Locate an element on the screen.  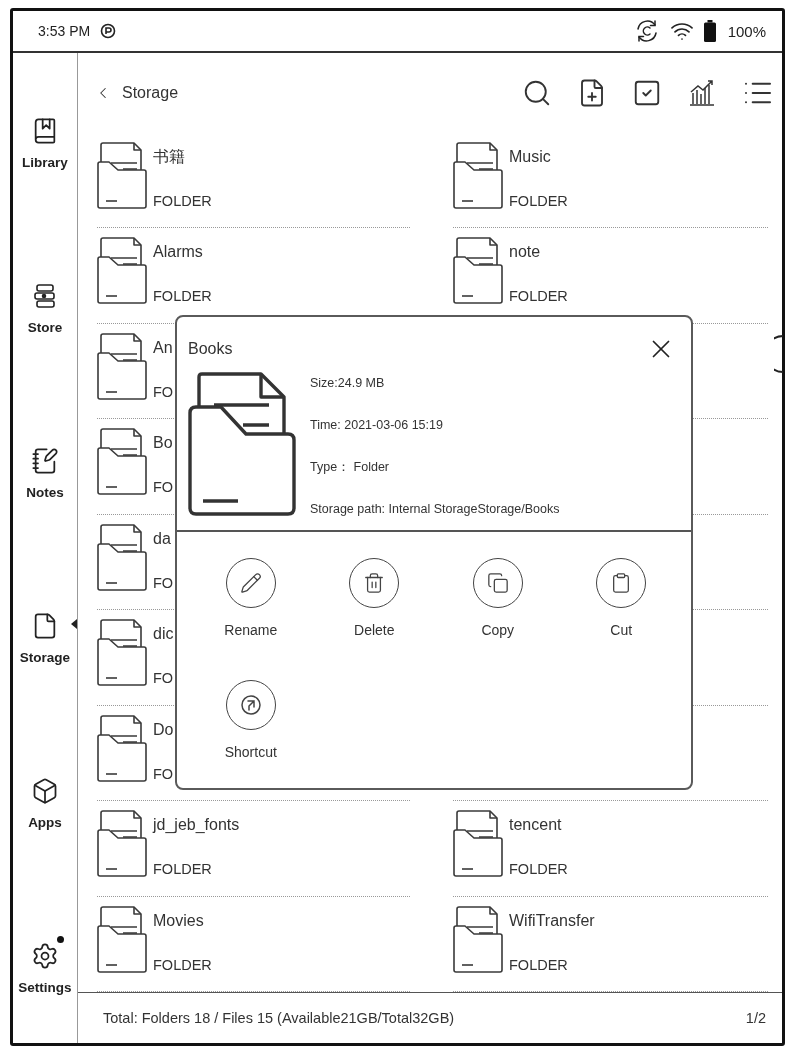
clipboard-icon is located at coordinates (621, 583).